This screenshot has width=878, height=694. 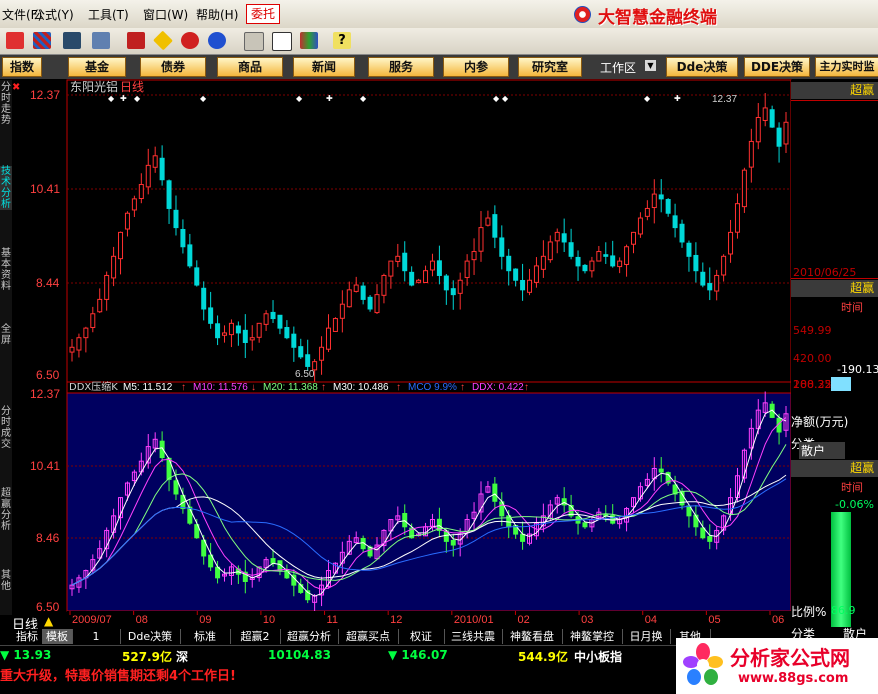 What do you see at coordinates (702, 67) in the screenshot?
I see `dde-decision-button: Dde决策` at bounding box center [702, 67].